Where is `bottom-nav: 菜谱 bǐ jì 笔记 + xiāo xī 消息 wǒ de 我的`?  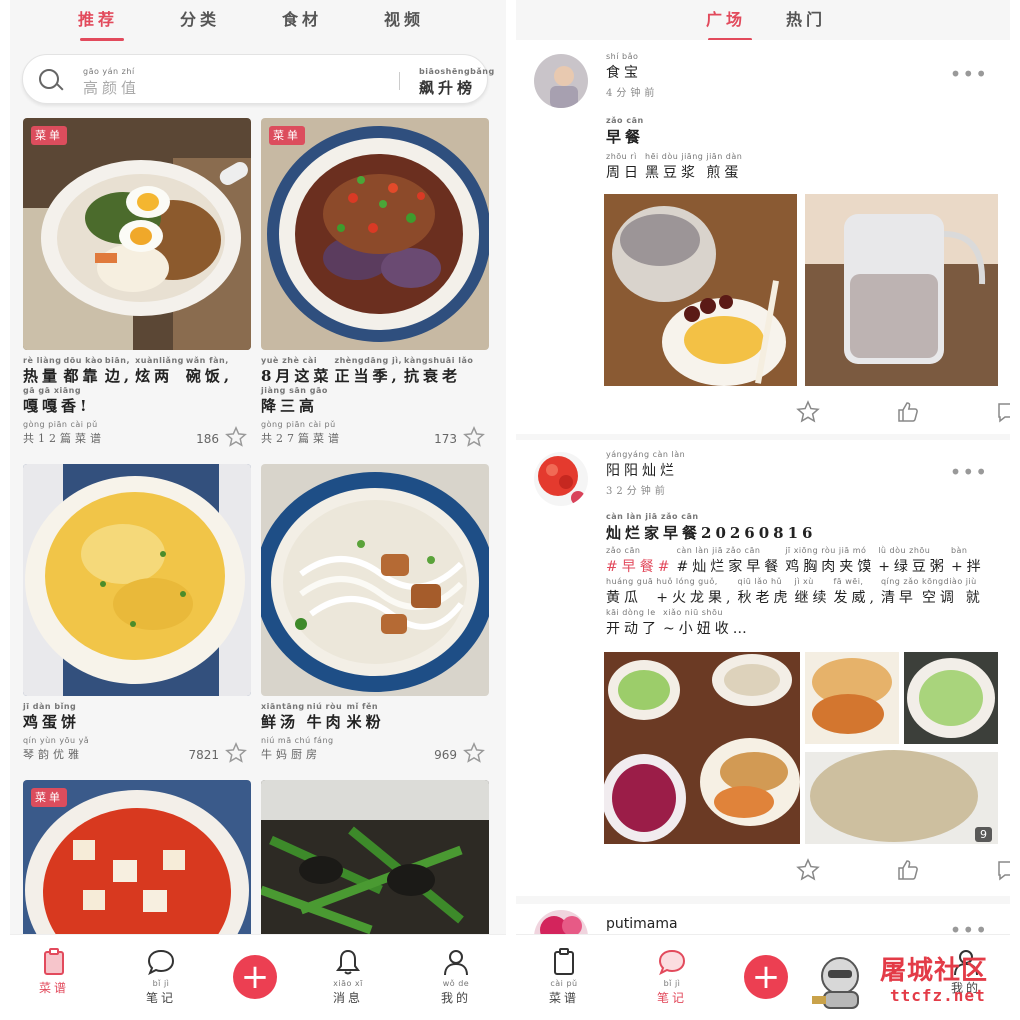
bottom-nav: 菜谱 bǐ jì 笔记 + xiāo xī 消息 wǒ de 我的 is located at coordinates (258, 977).